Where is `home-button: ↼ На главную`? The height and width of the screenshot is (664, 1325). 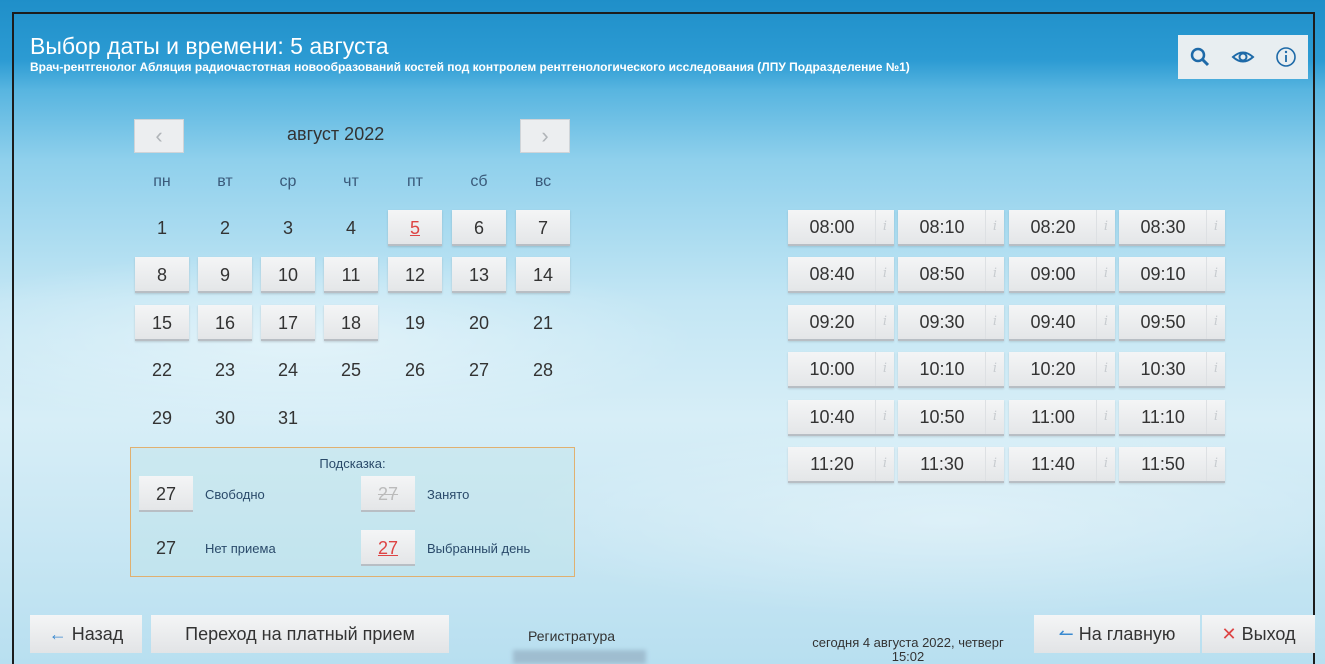
home-button: ↼ На главную is located at coordinates (1117, 634).